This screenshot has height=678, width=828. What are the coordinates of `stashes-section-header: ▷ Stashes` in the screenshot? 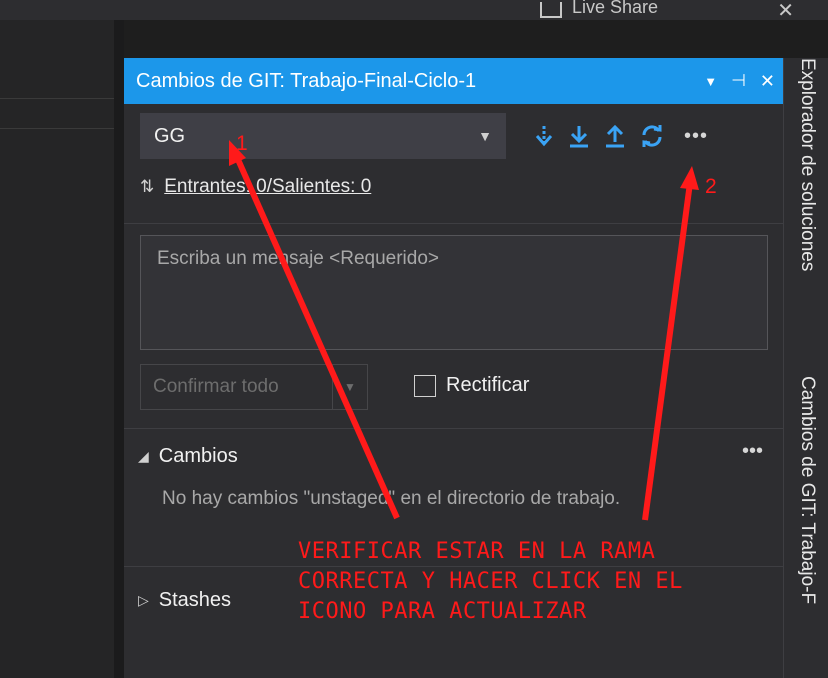 It's located at (184, 600).